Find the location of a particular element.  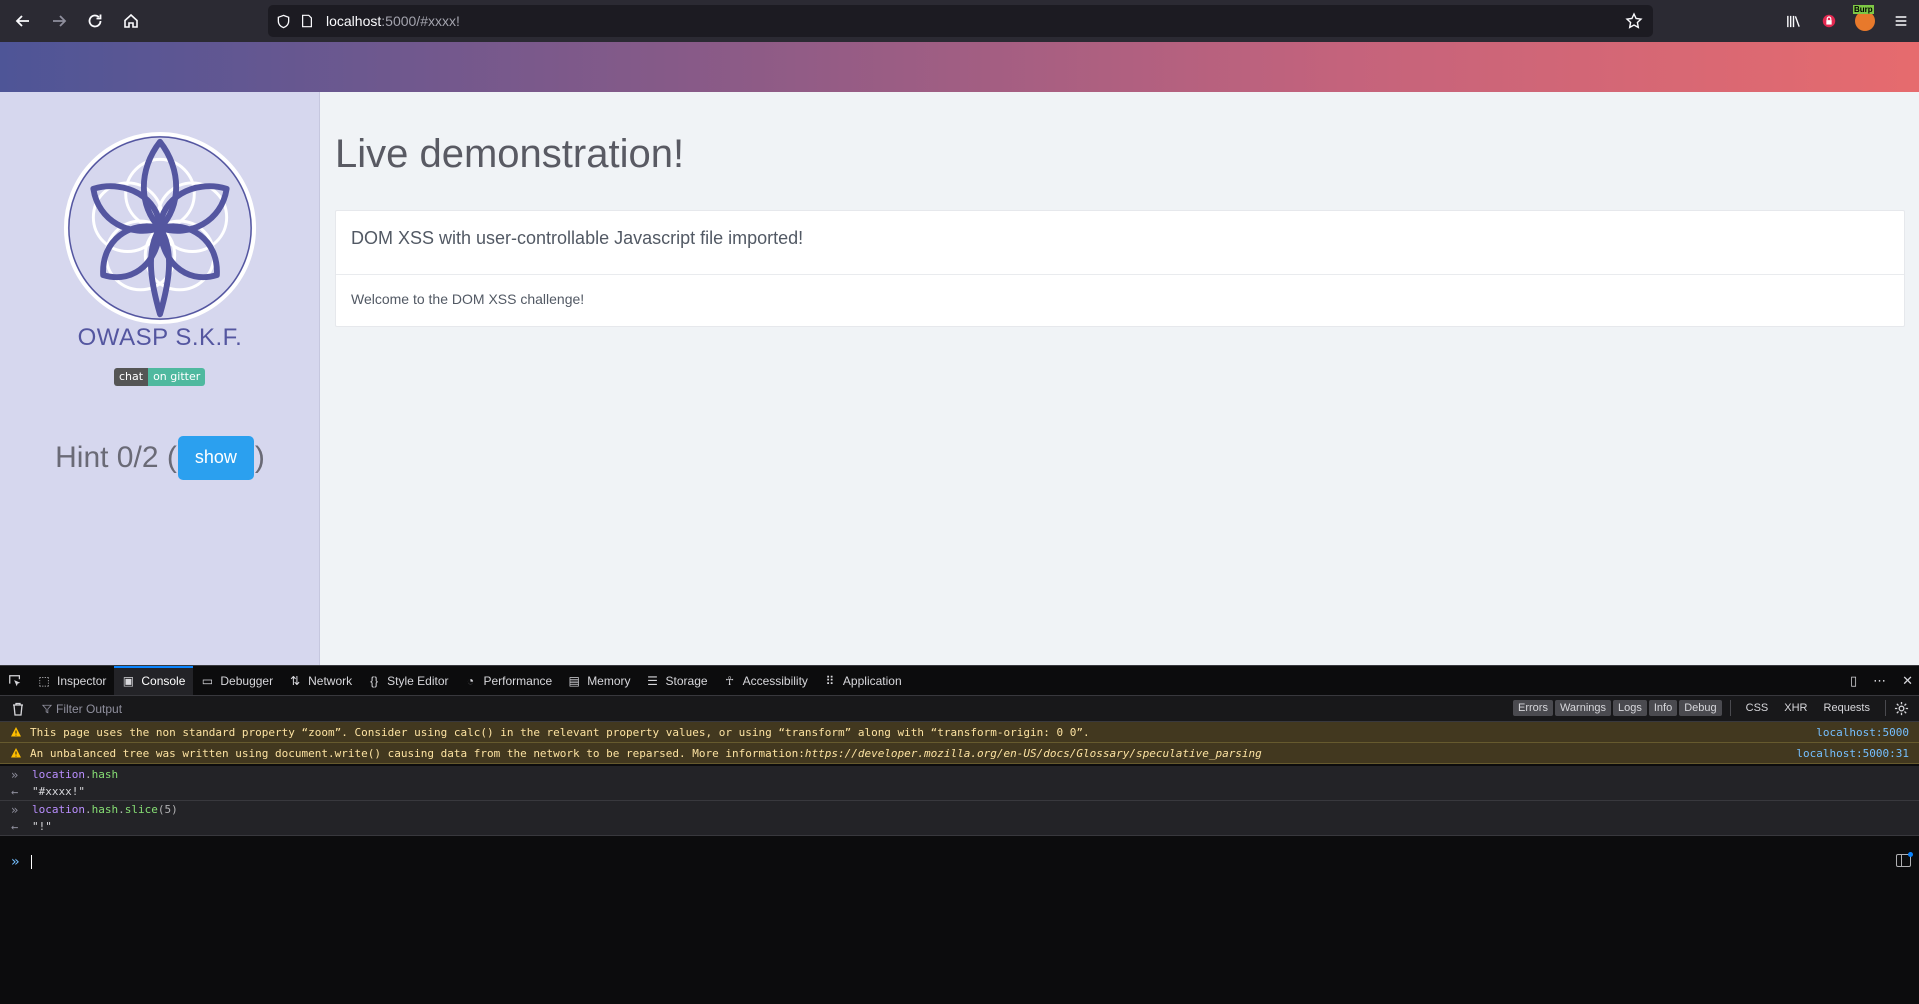

responsive-design-icon: ▯ is located at coordinates (1853, 681).